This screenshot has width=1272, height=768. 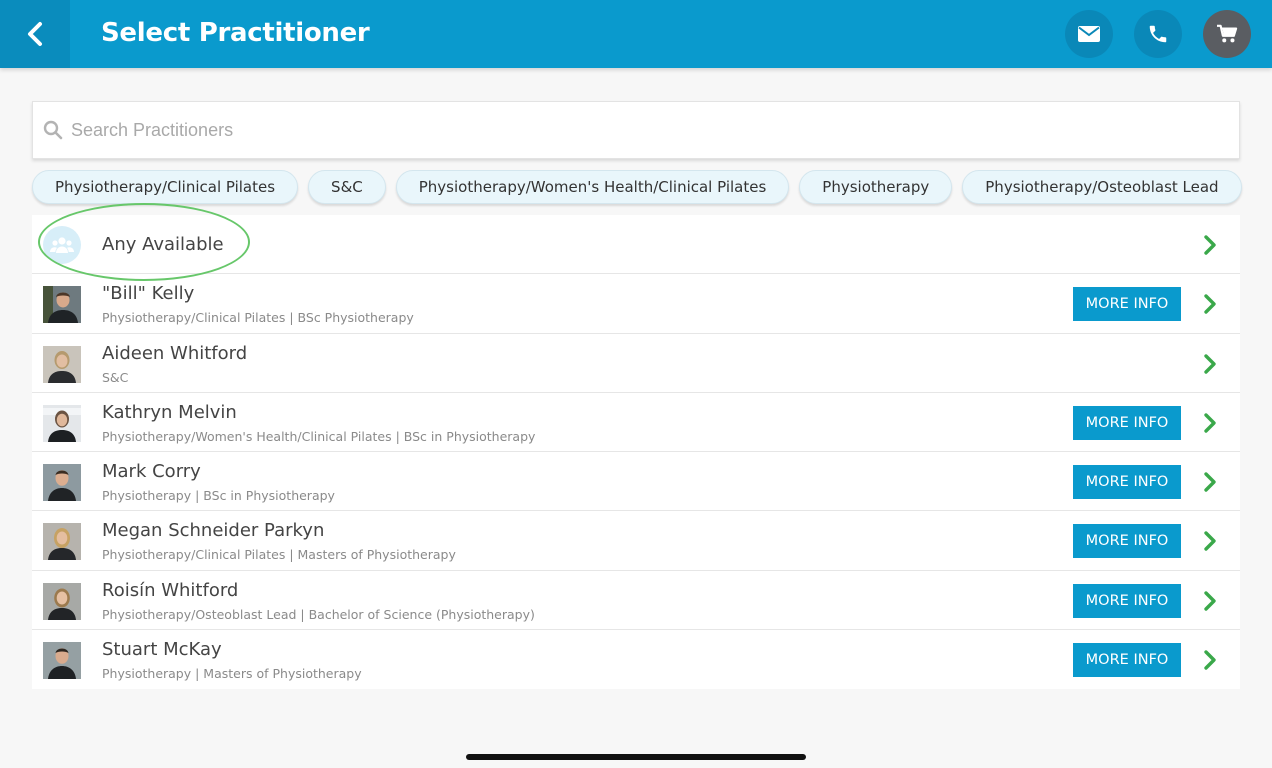 What do you see at coordinates (232, 674) in the screenshot?
I see `practitioner-details: Physiotherapy | Masters of Physiotherapy` at bounding box center [232, 674].